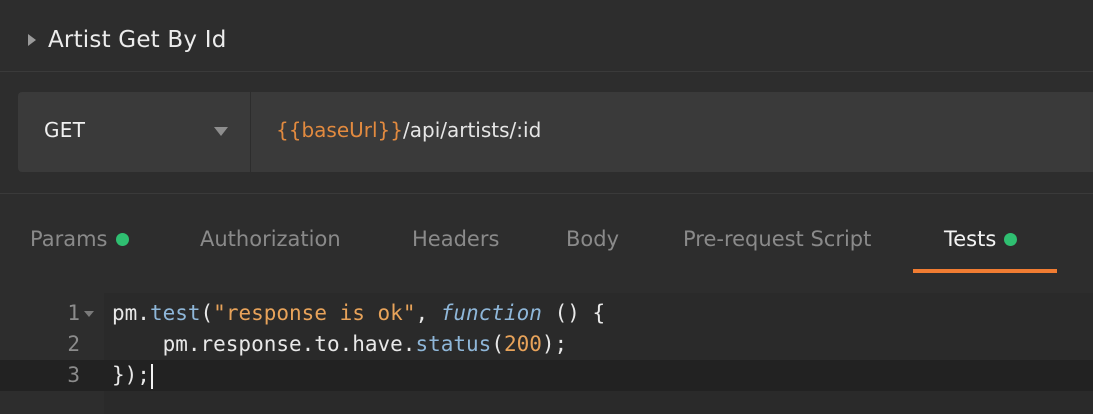 The height and width of the screenshot is (414, 1093). I want to click on tab-headers-label: Headers, so click(456, 239).